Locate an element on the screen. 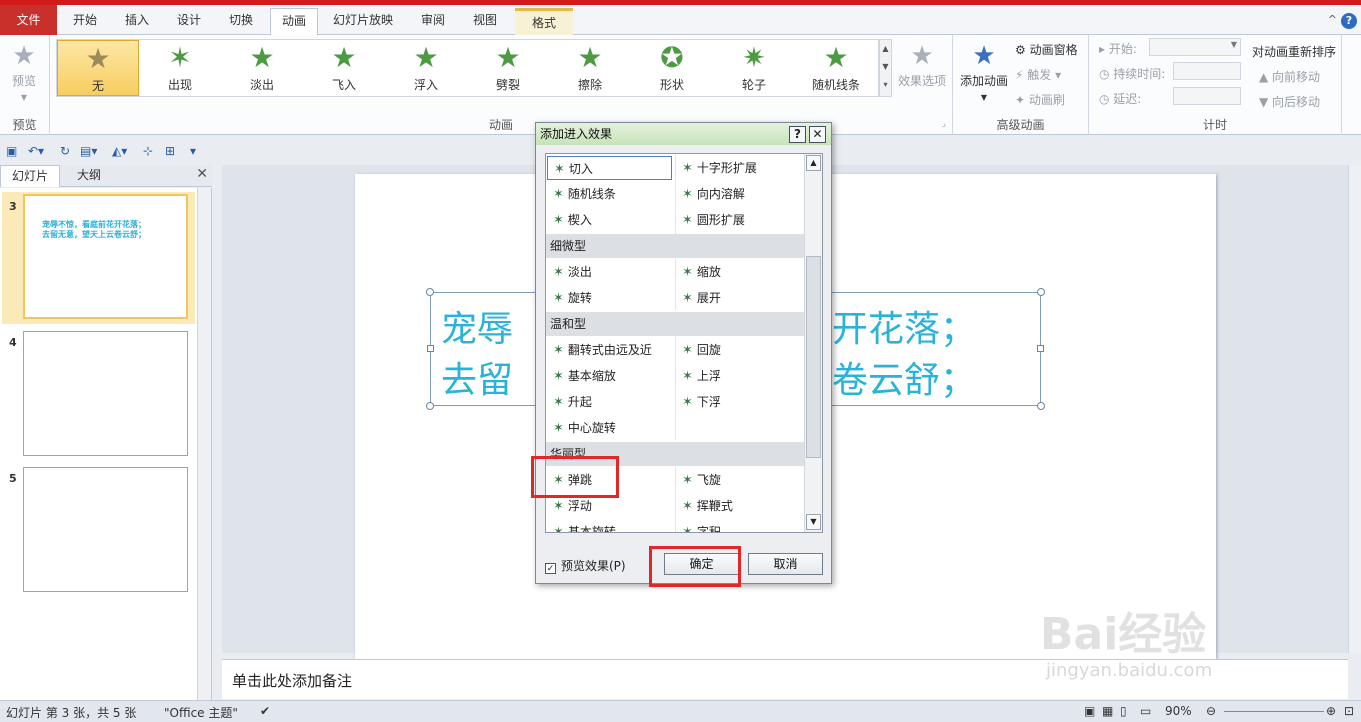 The width and height of the screenshot is (1361, 722). slide-scrollbar is located at coordinates (1354, 409).